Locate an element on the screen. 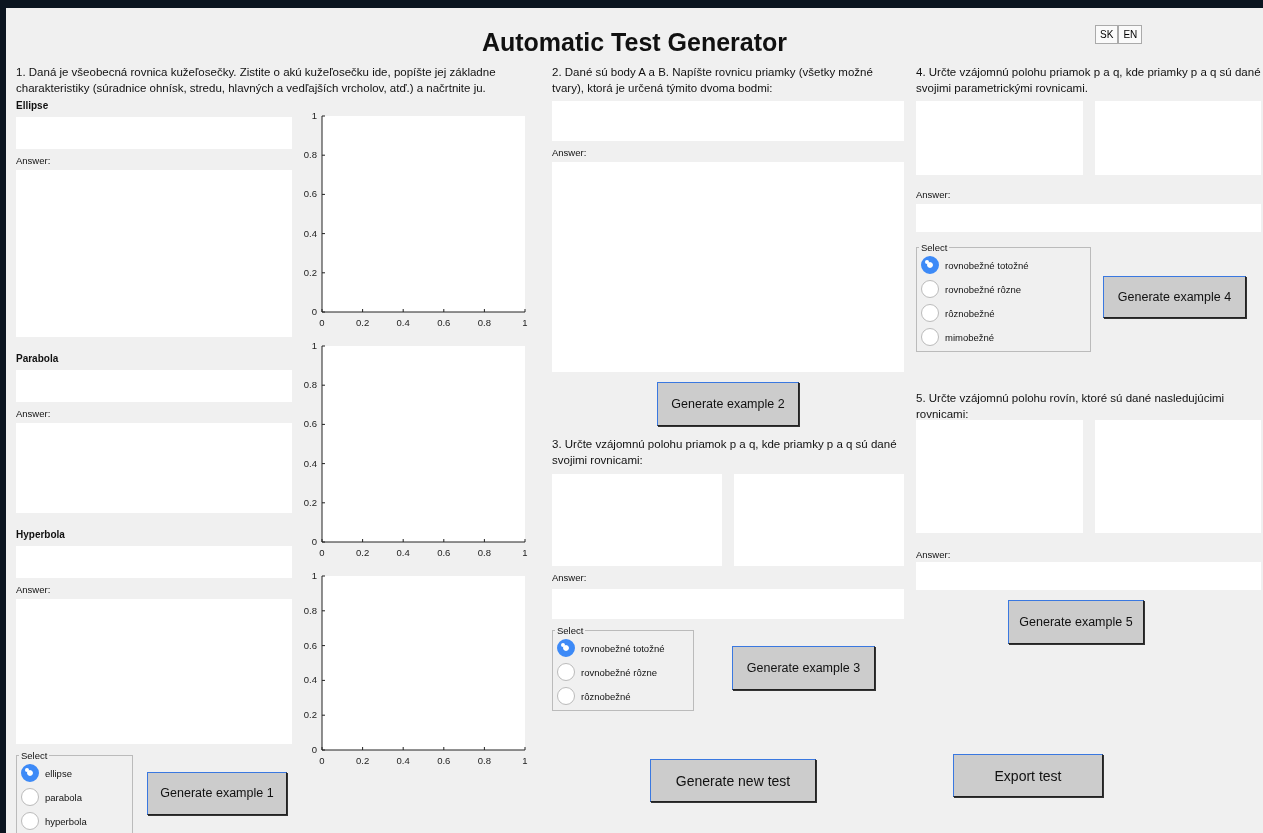 The image size is (1263, 833). question-text: 2. Dané sú body A a B. Napíšte rovnicu priamky (všetky možné tvary), ktorá je určená týmito dvoma bodmi: is located at coordinates (713, 80).